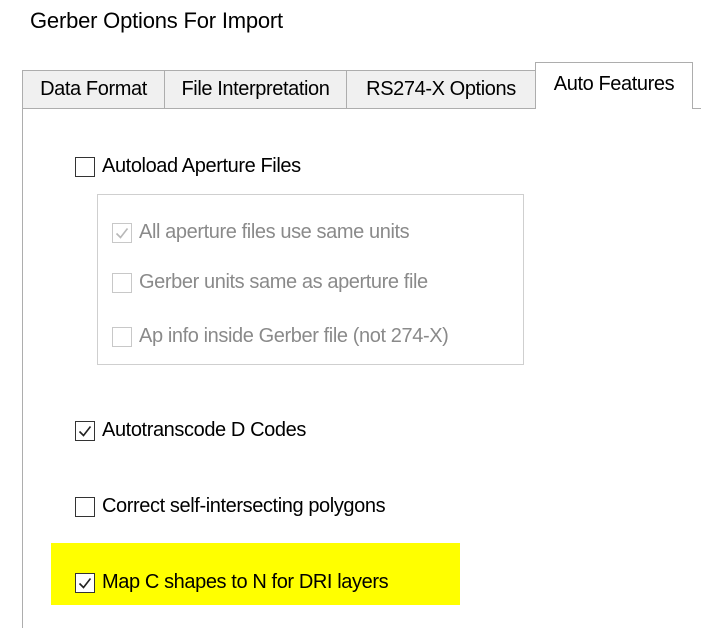 Image resolution: width=701 pixels, height=628 pixels. I want to click on map-c-shapes-option: Map C shapes to N for DRI layers, so click(232, 582).